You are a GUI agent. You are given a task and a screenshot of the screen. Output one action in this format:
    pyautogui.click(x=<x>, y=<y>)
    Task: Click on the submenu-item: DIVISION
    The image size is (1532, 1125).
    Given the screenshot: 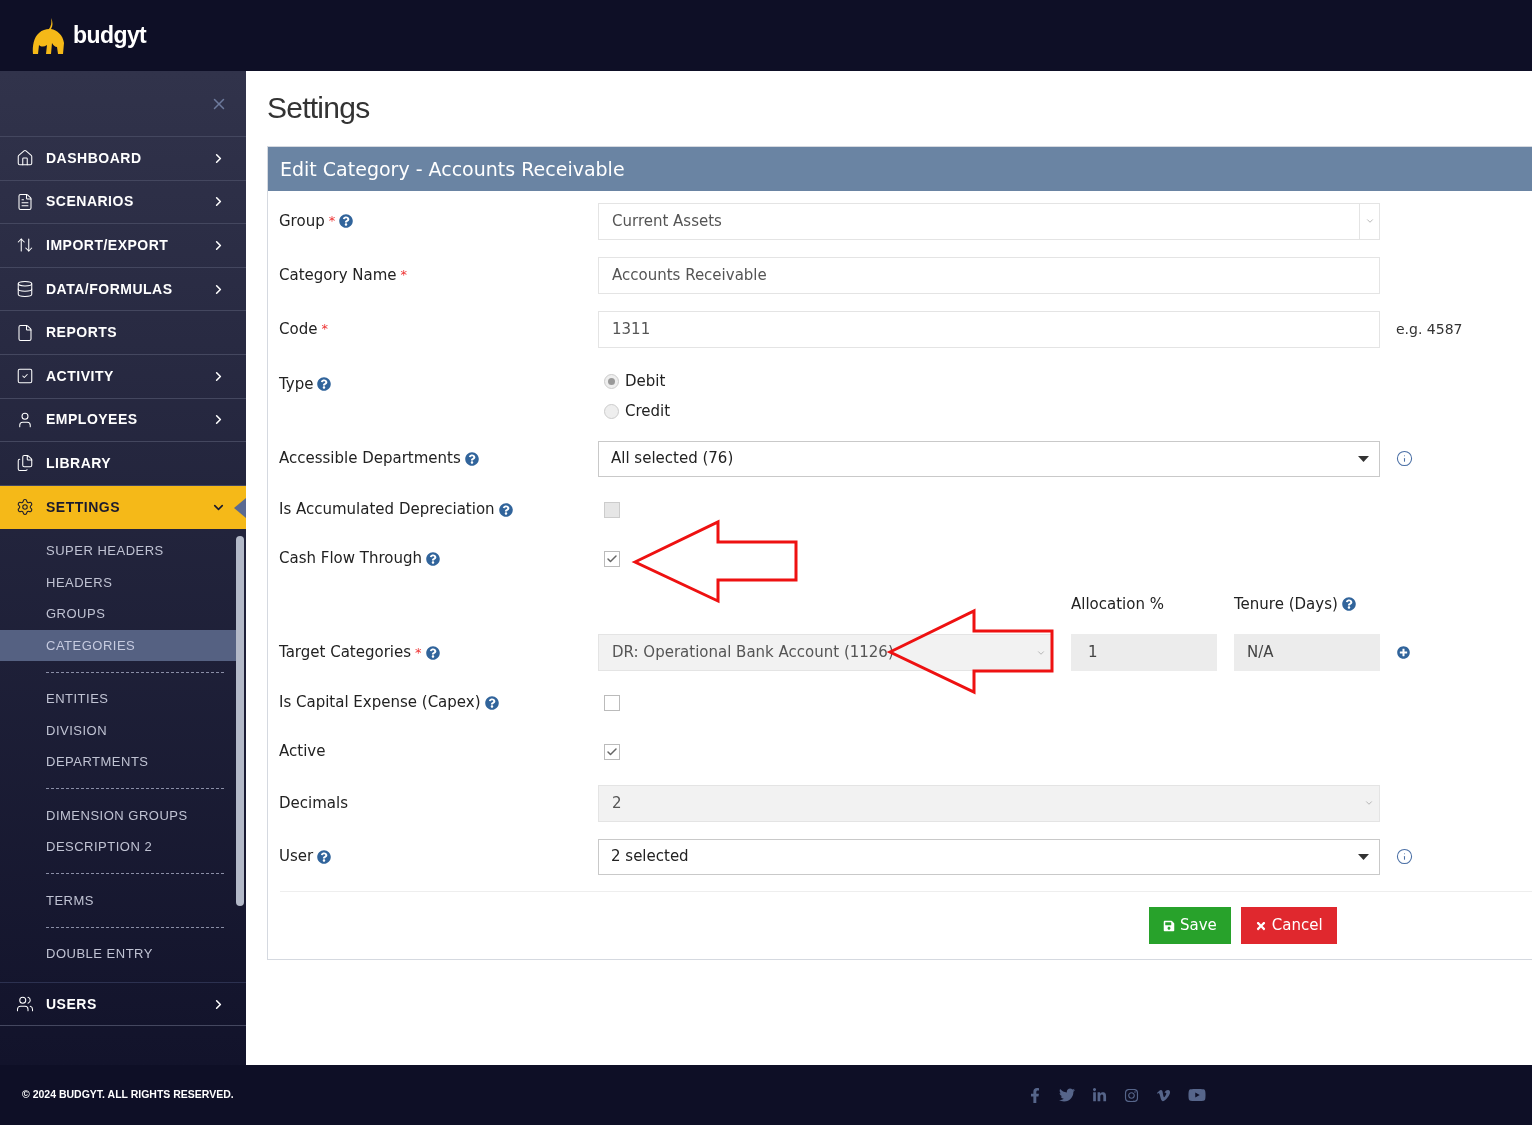 What is the action you would take?
    pyautogui.click(x=118, y=730)
    